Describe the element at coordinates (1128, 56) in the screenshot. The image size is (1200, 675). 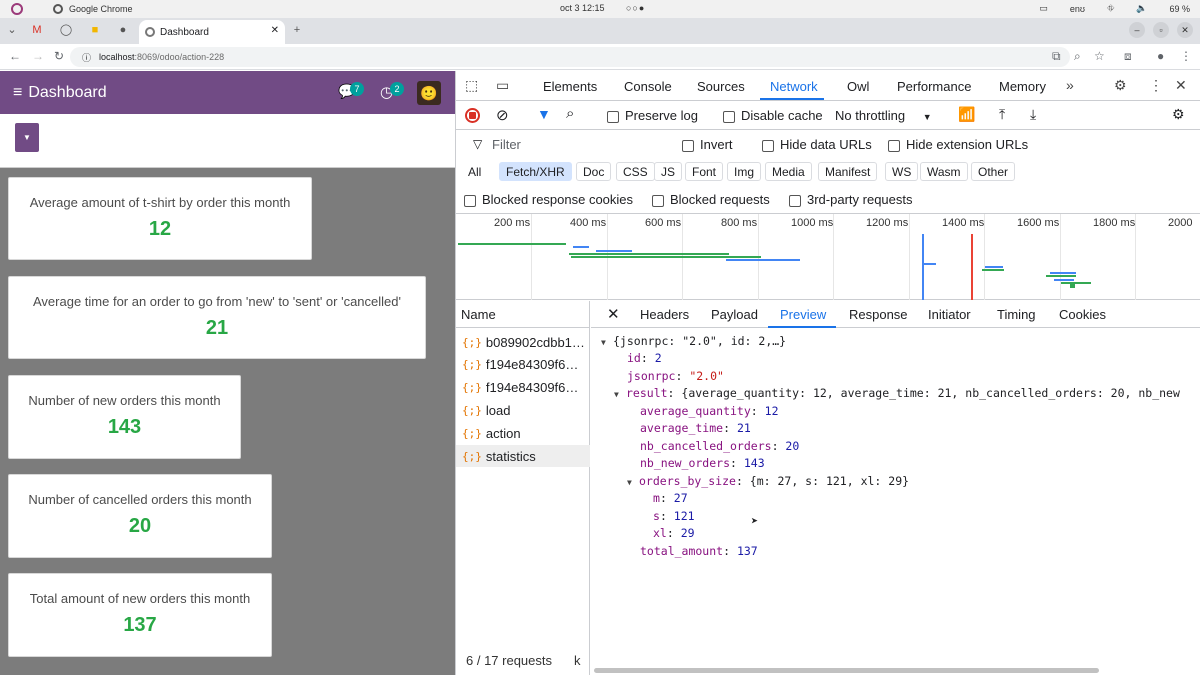
I see `extensions-icon: ⧈` at that location.